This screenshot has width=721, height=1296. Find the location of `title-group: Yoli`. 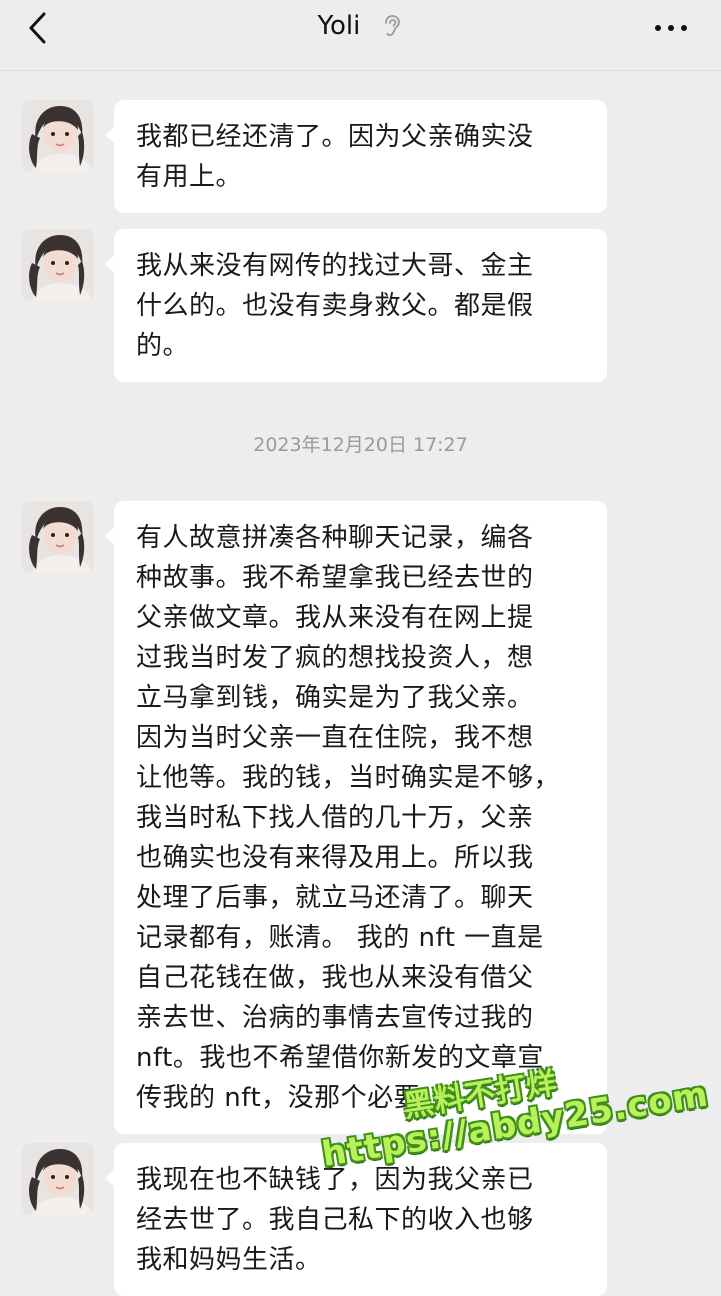

title-group: Yoli is located at coordinates (360, 26).